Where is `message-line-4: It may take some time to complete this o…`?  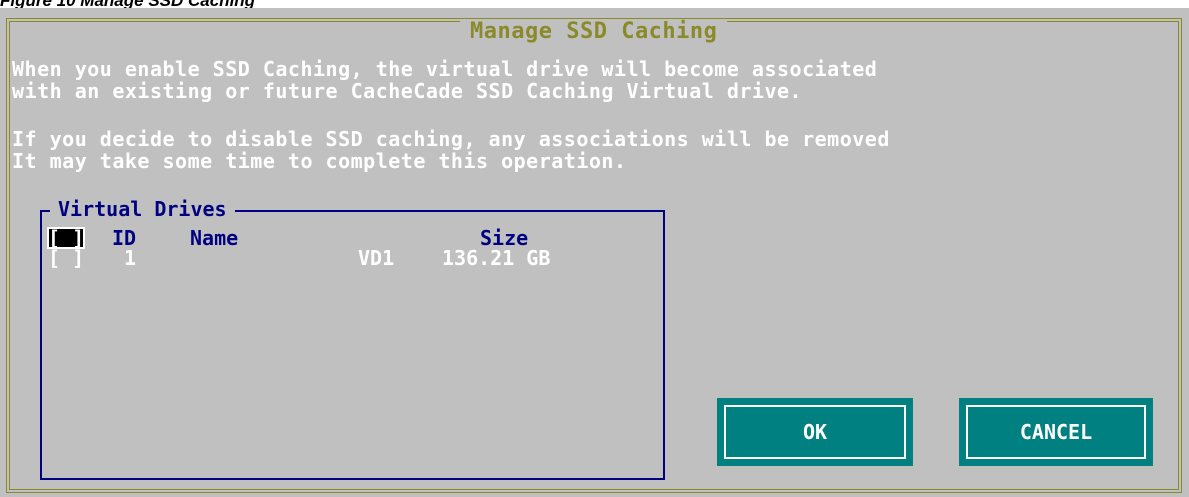 message-line-4: It may take some time to complete this o… is located at coordinates (319, 161).